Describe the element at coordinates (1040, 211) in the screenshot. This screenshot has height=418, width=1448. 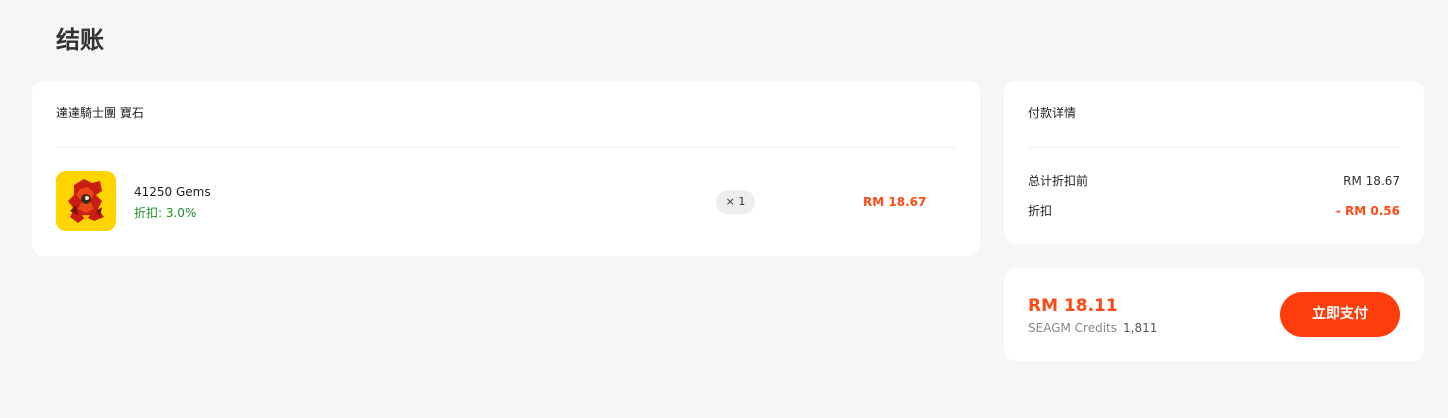
I see `discount-label: 折扣` at that location.